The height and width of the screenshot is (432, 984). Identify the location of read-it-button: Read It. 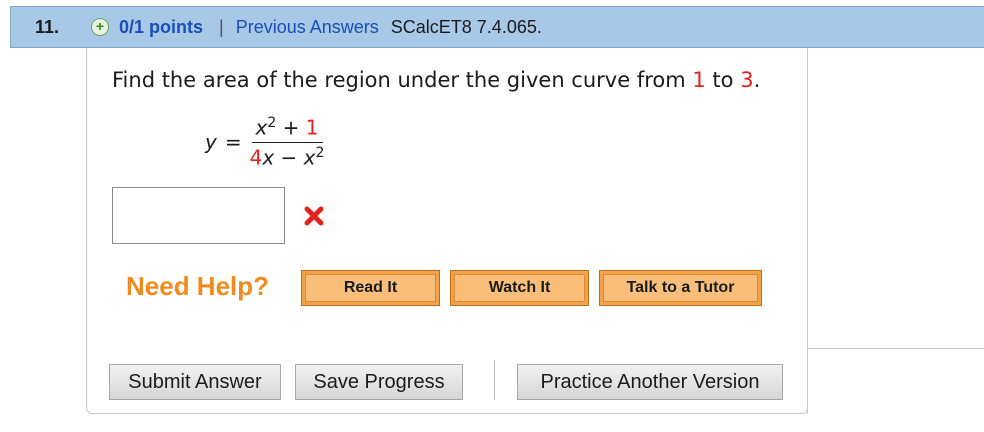
(370, 288).